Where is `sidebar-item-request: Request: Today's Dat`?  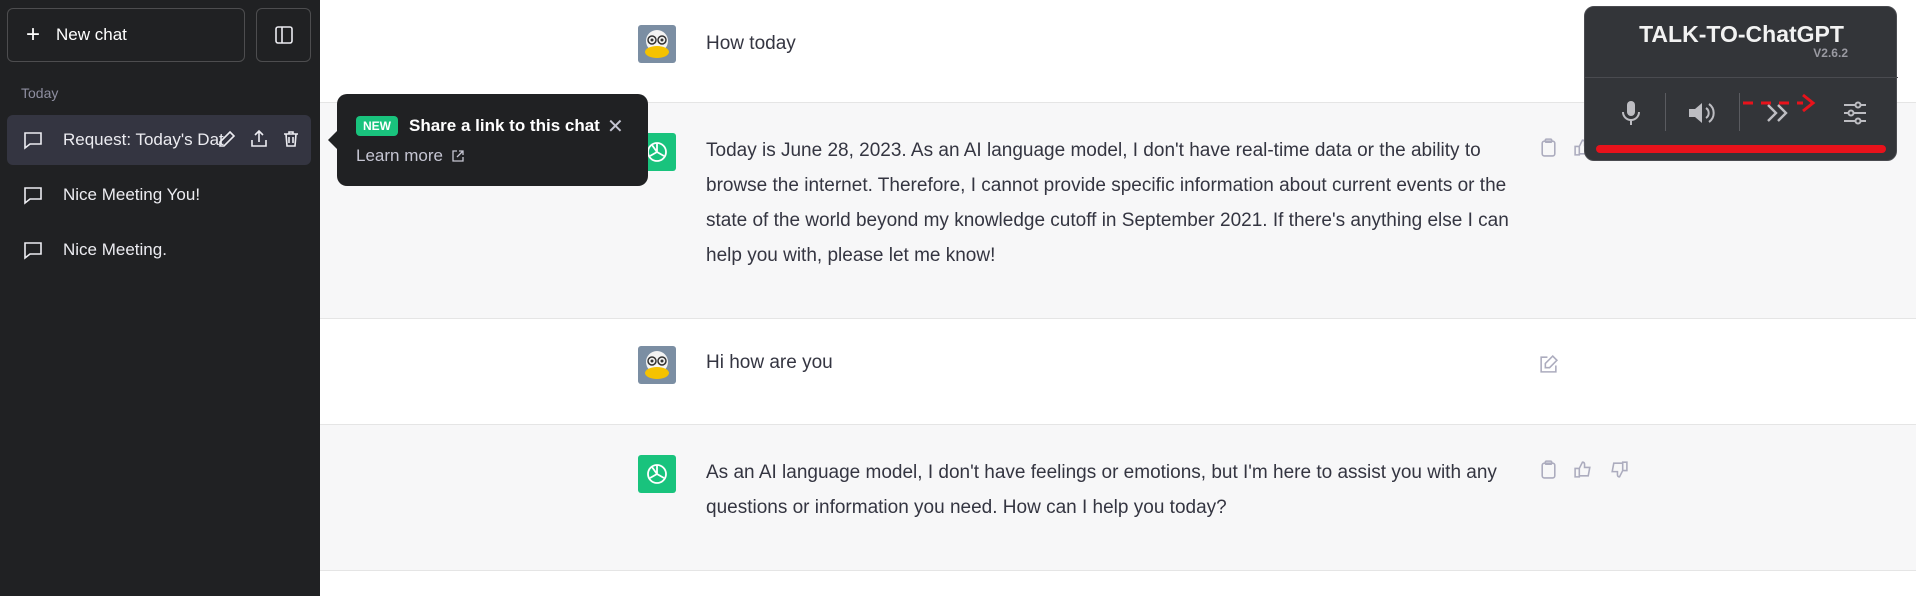 sidebar-item-request: Request: Today's Dat is located at coordinates (159, 140).